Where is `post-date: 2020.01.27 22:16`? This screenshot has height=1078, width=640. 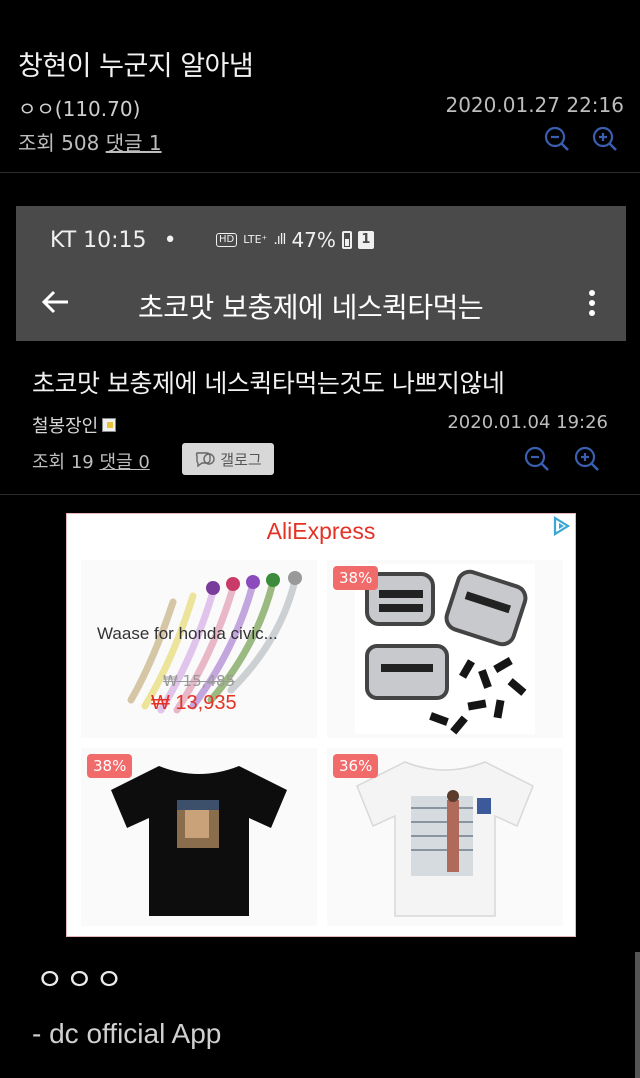 post-date: 2020.01.27 22:16 is located at coordinates (534, 105).